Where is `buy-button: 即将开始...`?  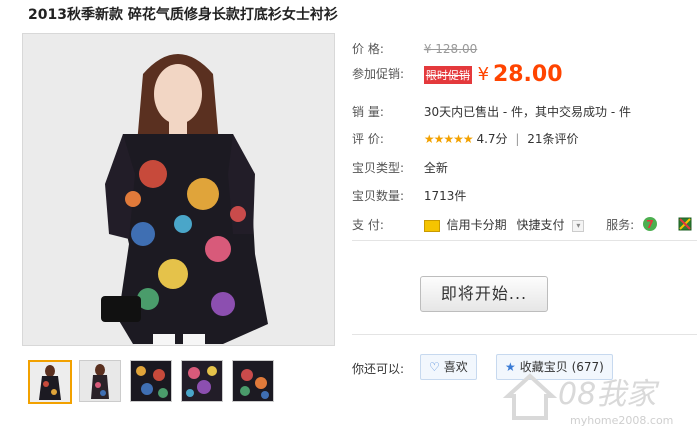
buy-button: 即将开始... is located at coordinates (484, 294).